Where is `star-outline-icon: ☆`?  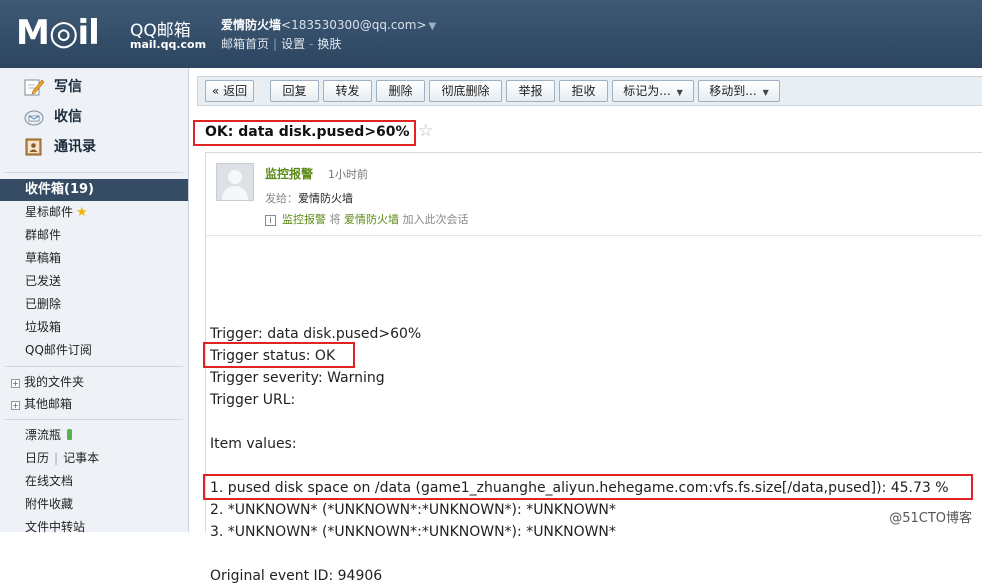
star-outline-icon: ☆ is located at coordinates (425, 131).